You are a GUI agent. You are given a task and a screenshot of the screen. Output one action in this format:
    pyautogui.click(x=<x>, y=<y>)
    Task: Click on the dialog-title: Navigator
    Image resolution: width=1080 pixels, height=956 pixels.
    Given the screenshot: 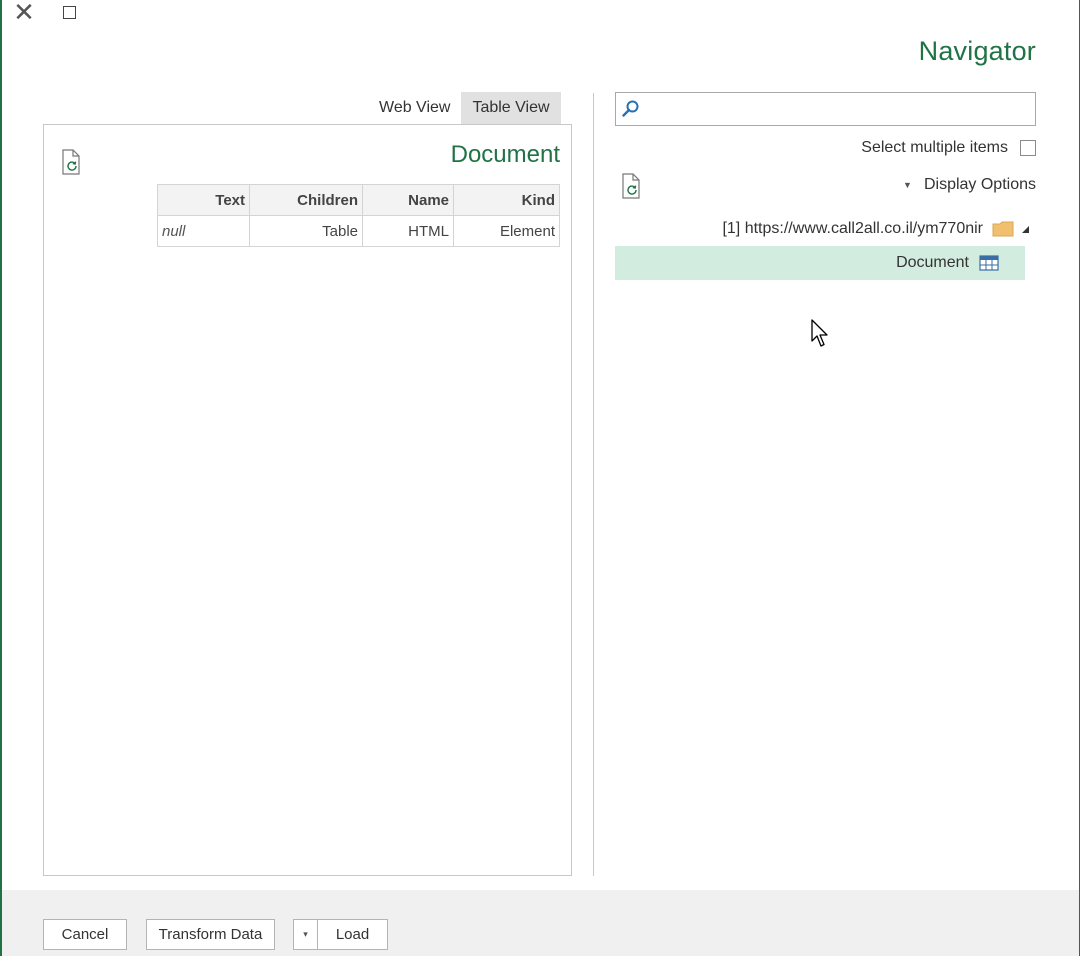 What is the action you would take?
    pyautogui.click(x=977, y=51)
    